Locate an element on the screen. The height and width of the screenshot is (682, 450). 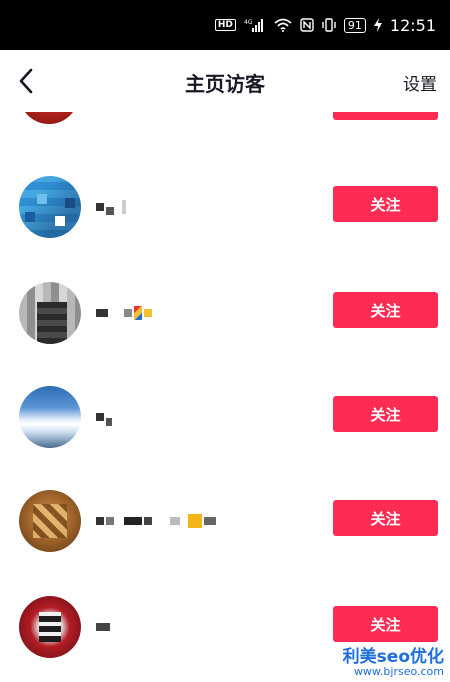
watermark-logo: 利美seo优化 www.bjrseo.com is located at coordinates (393, 662).